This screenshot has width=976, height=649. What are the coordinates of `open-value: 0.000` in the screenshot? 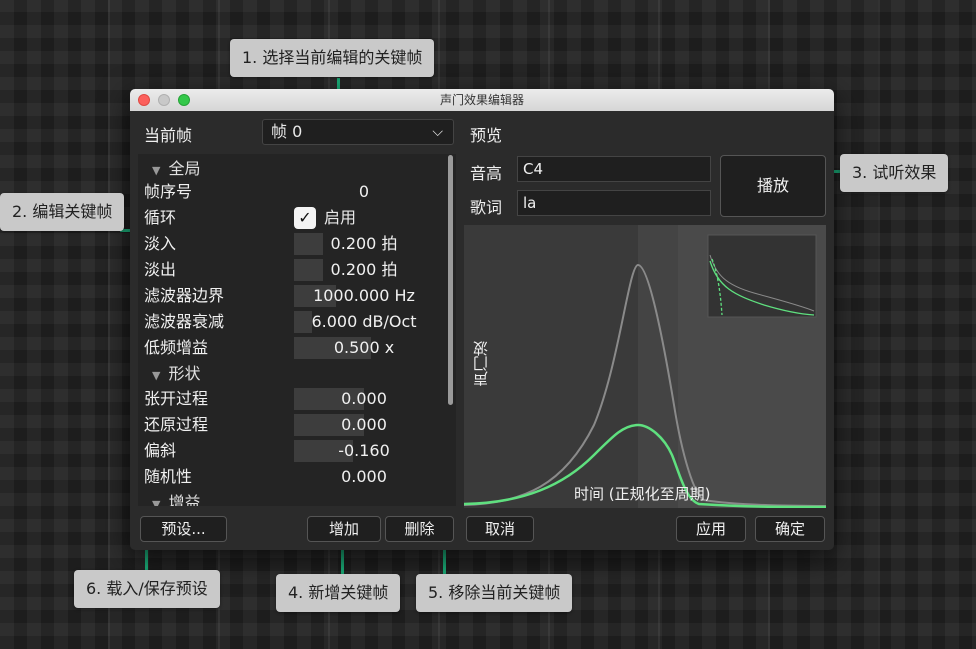 It's located at (364, 398).